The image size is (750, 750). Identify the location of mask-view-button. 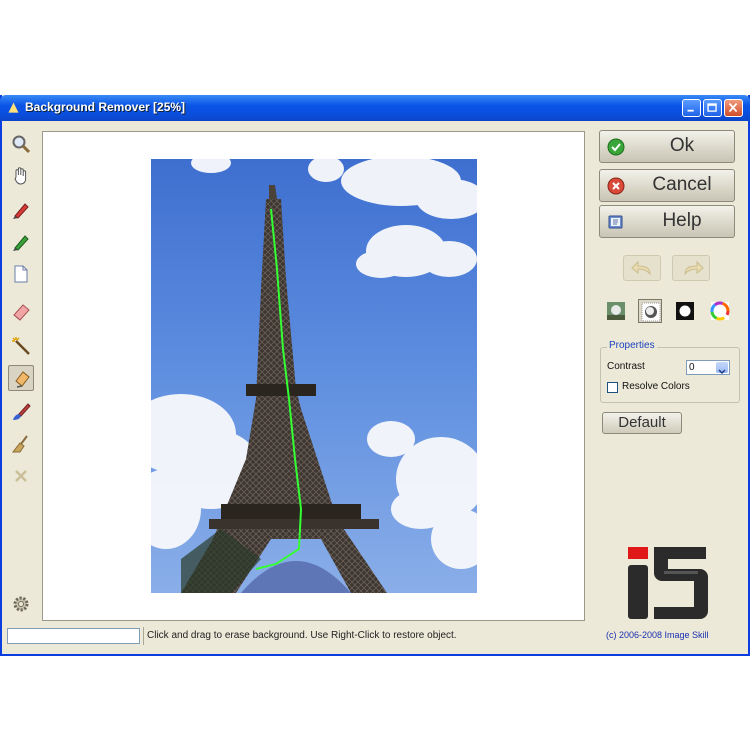
(685, 311).